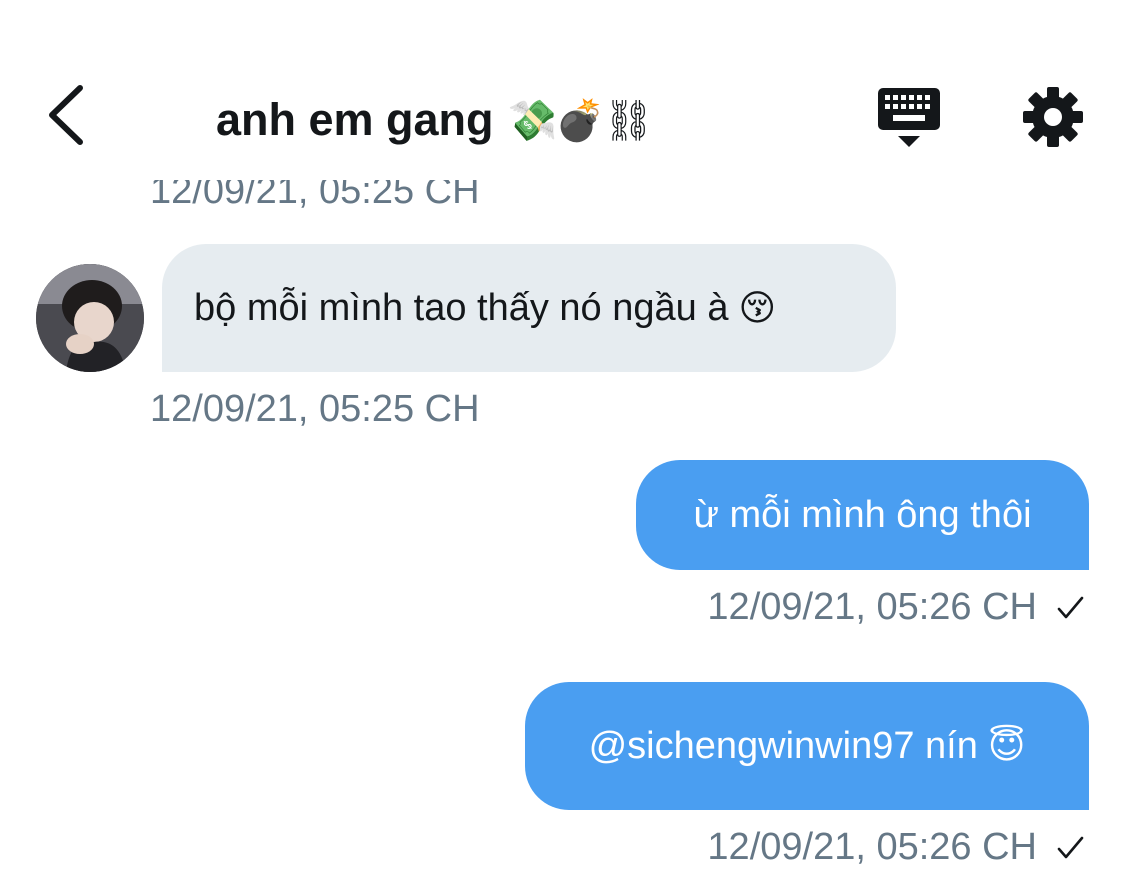 The height and width of the screenshot is (892, 1125). I want to click on conversation-title: anh em gang 💸💣⛓, so click(435, 120).